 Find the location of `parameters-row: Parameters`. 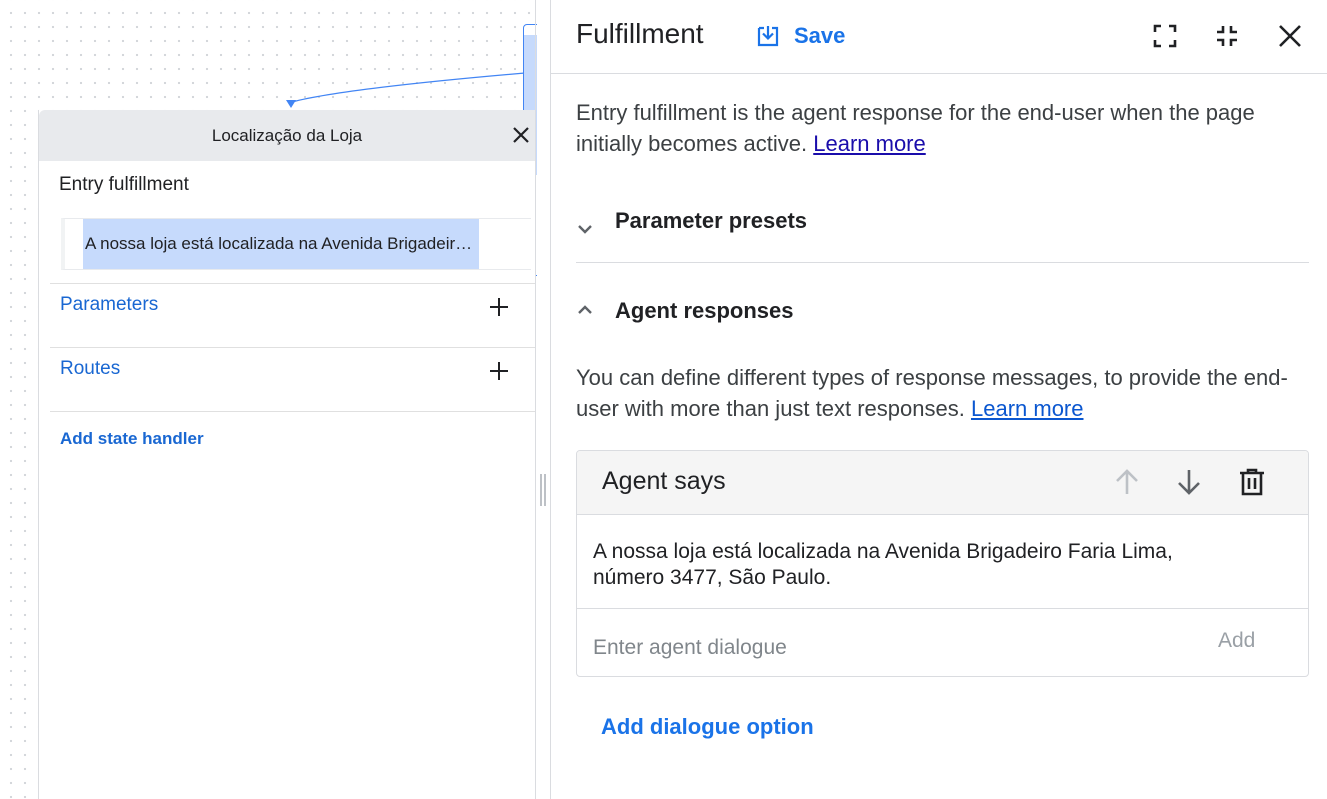

parameters-row: Parameters is located at coordinates (293, 315).